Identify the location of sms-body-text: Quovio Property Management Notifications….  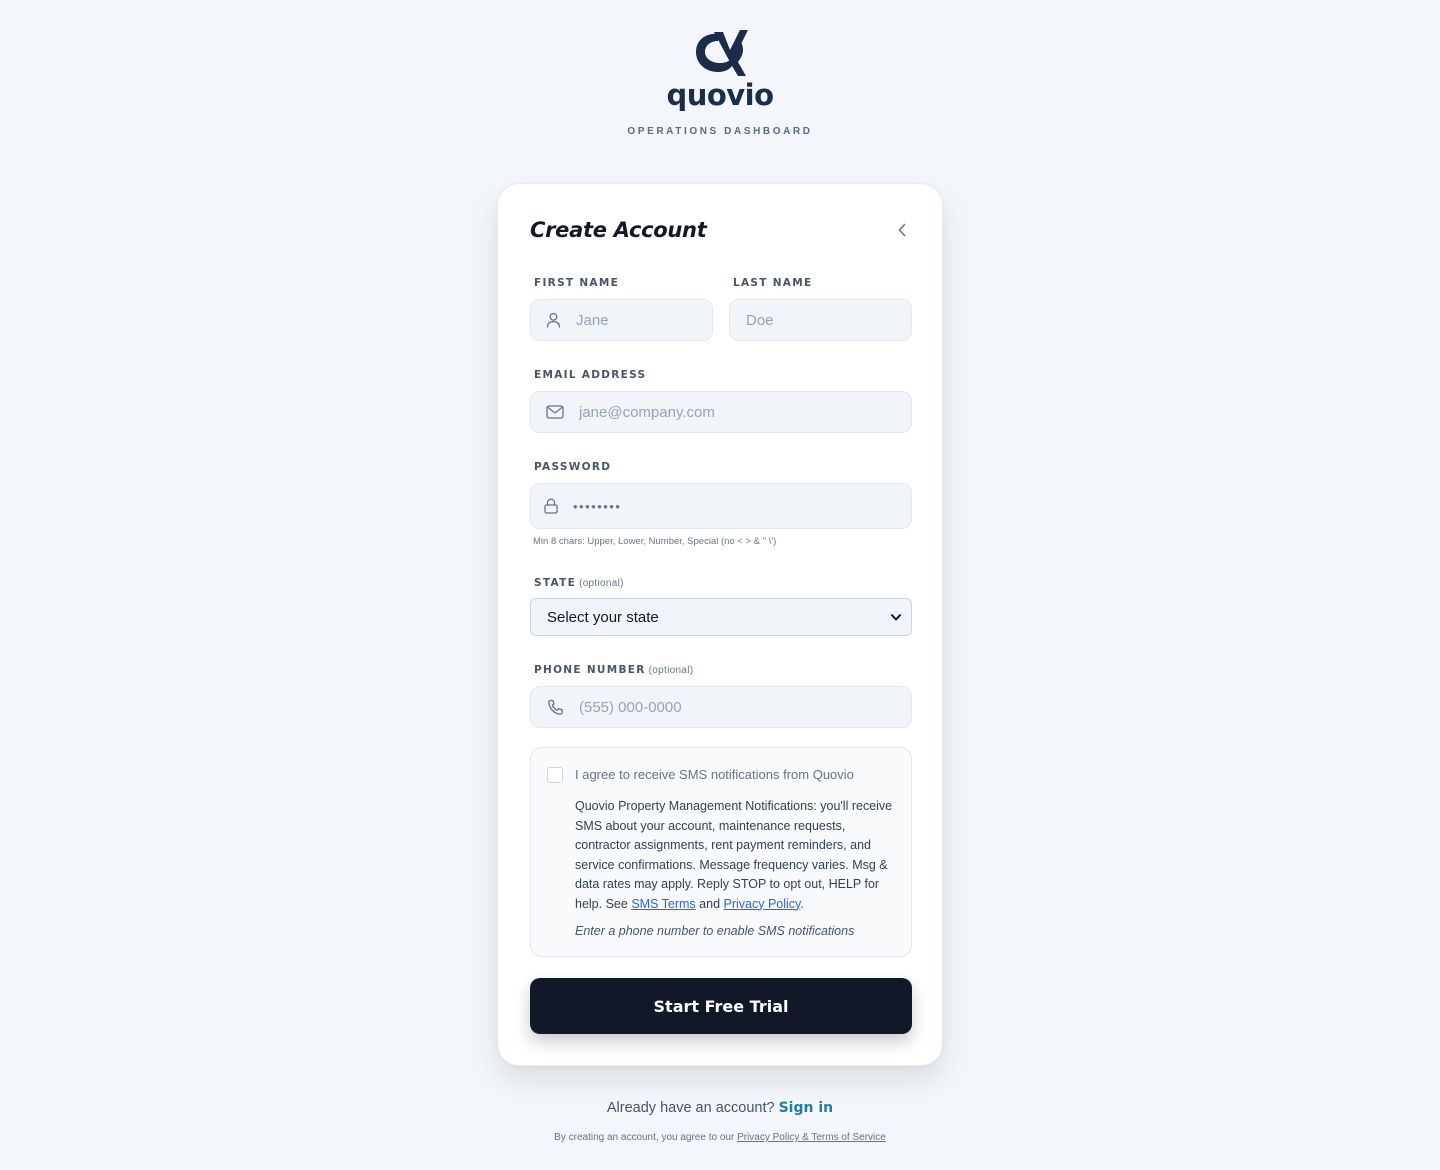
(734, 855).